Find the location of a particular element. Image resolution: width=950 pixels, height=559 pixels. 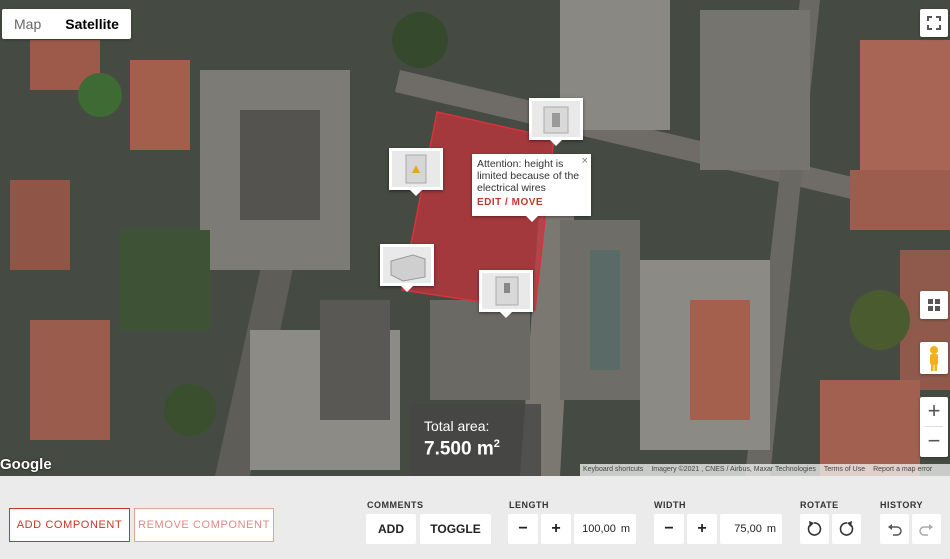

layers-button is located at coordinates (934, 305).